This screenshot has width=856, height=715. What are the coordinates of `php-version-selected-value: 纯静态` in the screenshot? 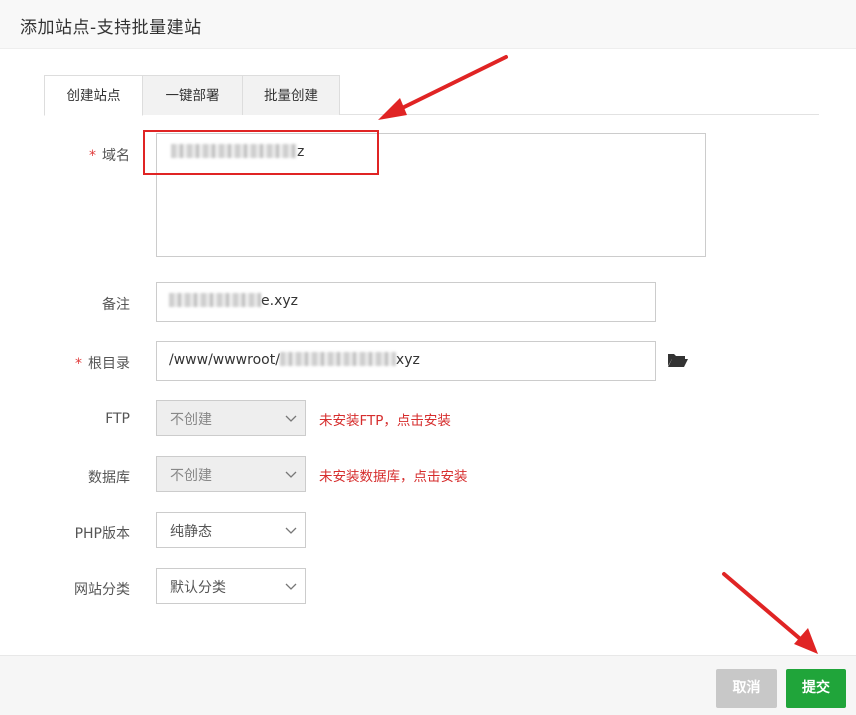 It's located at (191, 532).